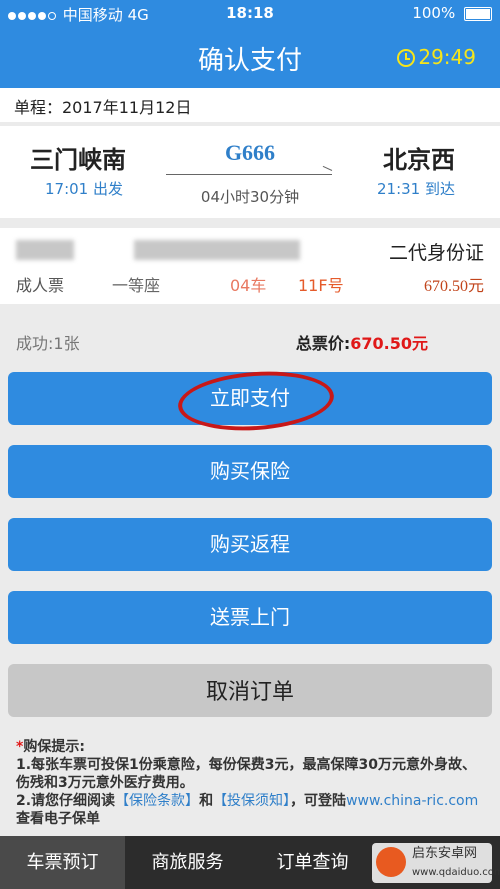 The height and width of the screenshot is (889, 500). I want to click on watermark-url: www.qdaiduo.com, so click(456, 872).